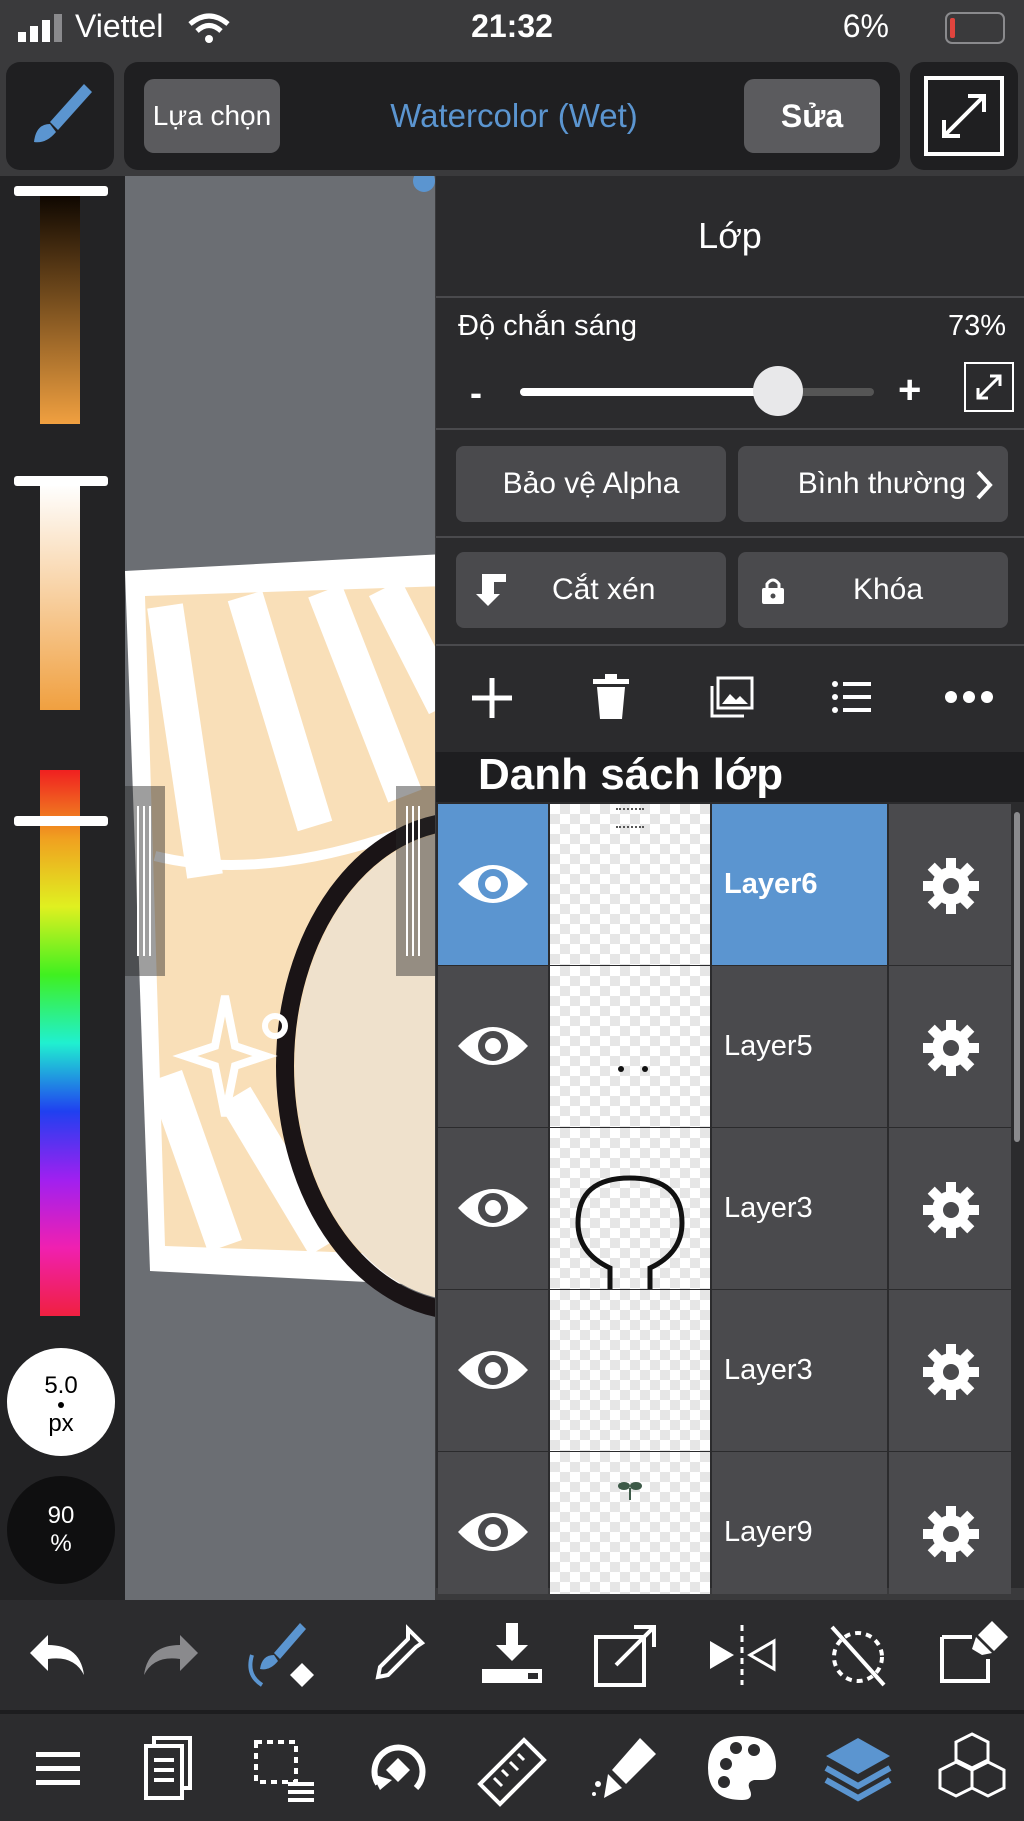 Image resolution: width=1024 pixels, height=1821 pixels. I want to click on battery-percent: 6%, so click(865, 26).